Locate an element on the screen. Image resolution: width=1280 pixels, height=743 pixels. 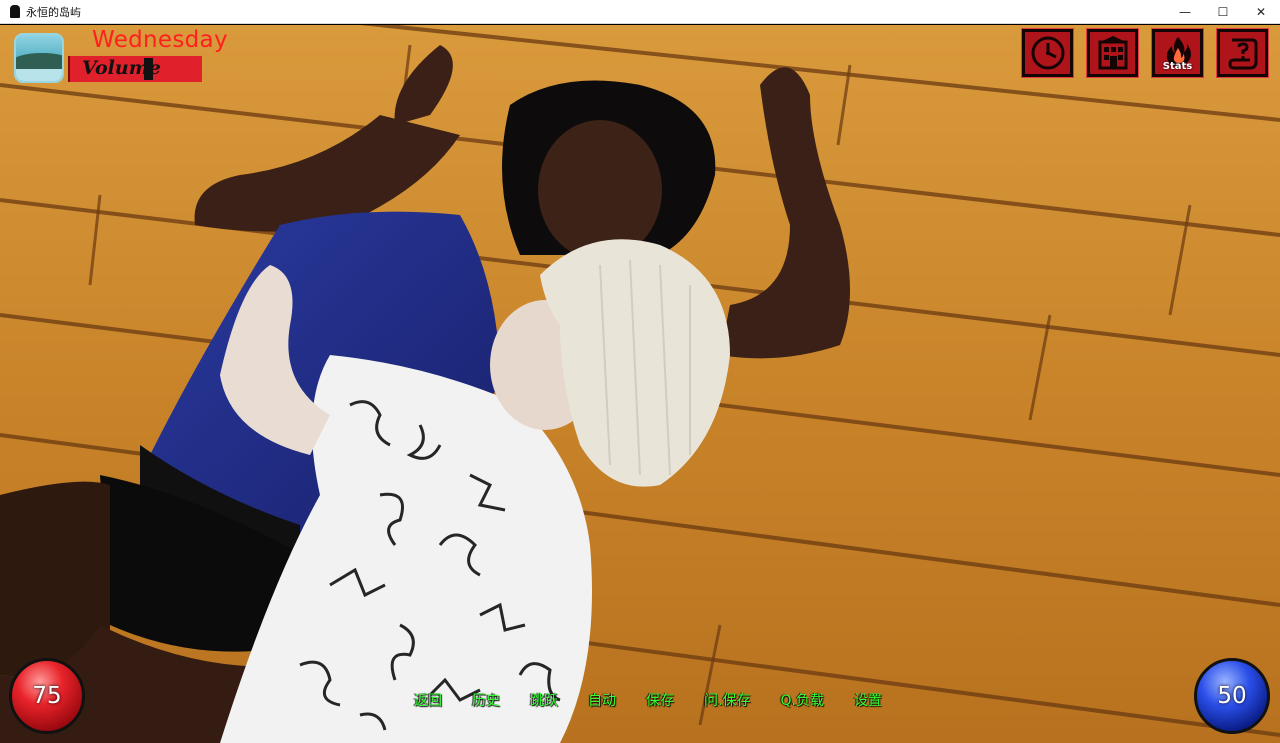
window-titlebar: 永恒的岛屿 — ☐ ✕ is located at coordinates (640, 12).